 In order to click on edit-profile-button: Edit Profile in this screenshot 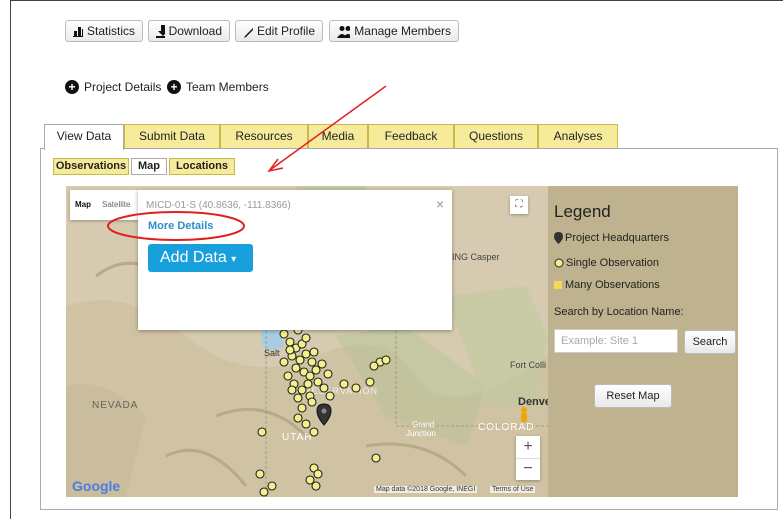, I will do `click(279, 31)`.